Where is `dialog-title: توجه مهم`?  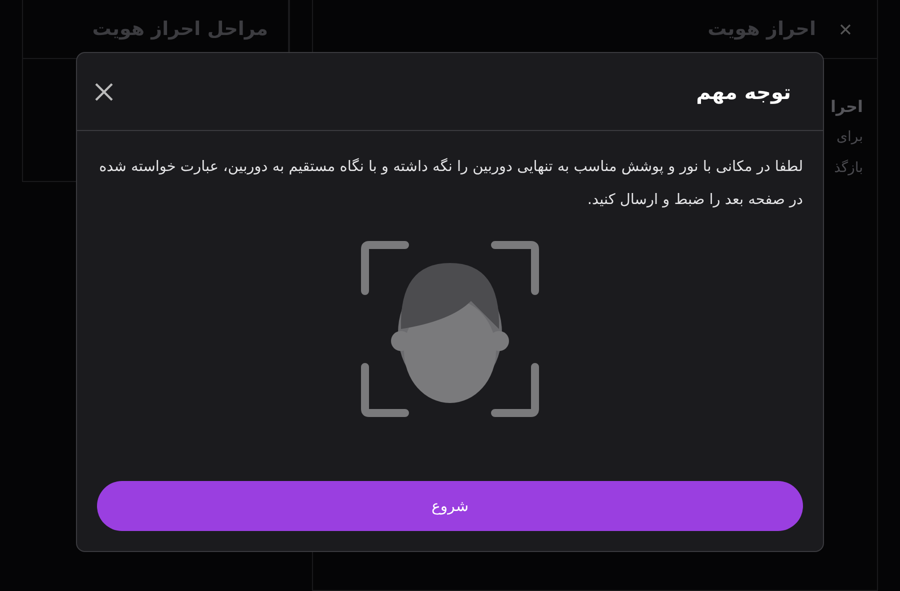
dialog-title: توجه مهم is located at coordinates (743, 92).